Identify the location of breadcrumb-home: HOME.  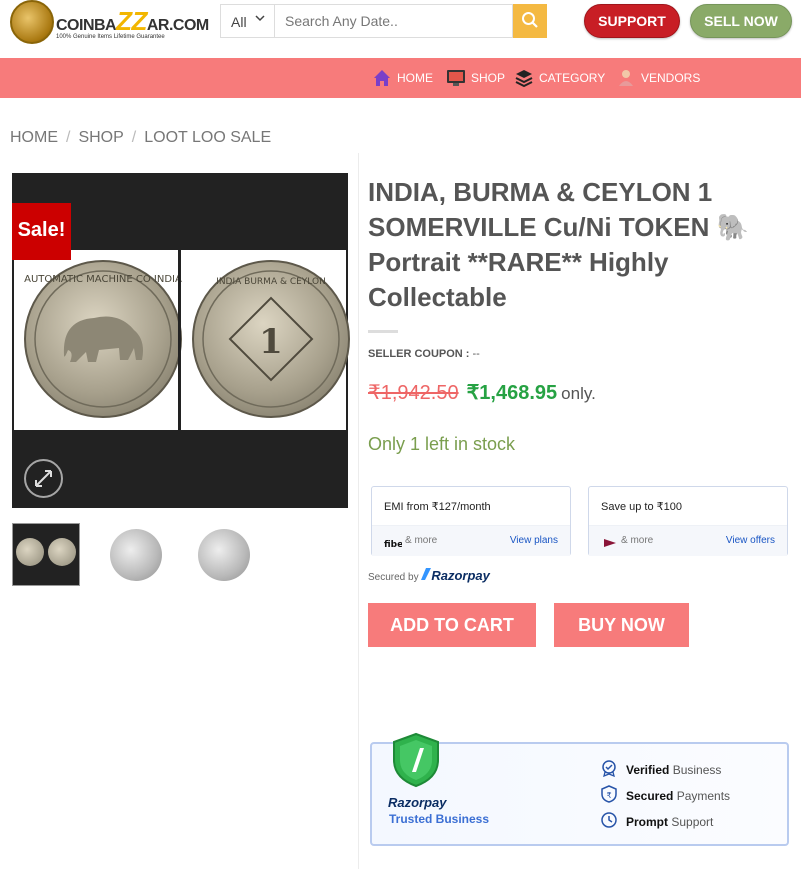
(34, 137).